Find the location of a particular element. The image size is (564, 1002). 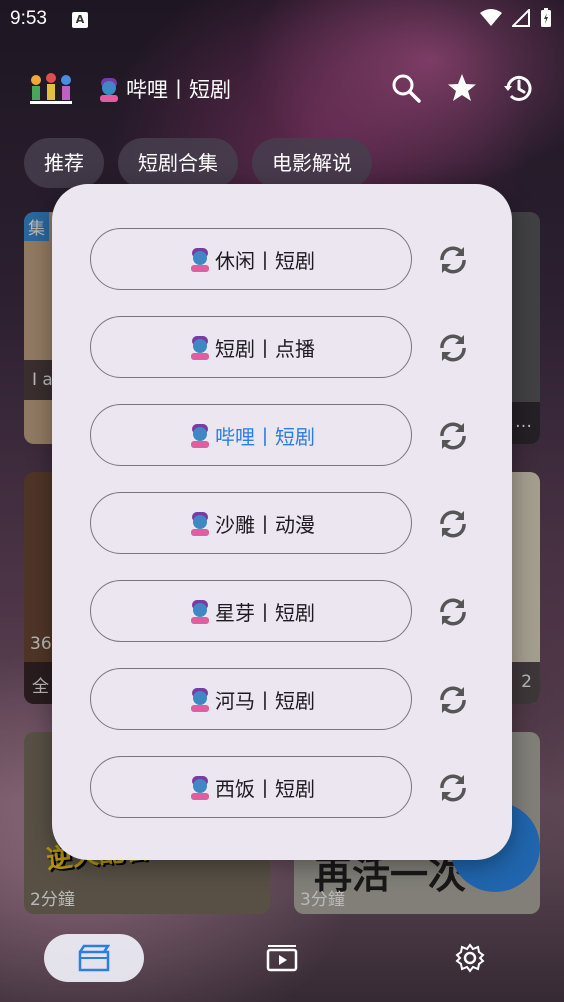

star-icon is located at coordinates (462, 88).